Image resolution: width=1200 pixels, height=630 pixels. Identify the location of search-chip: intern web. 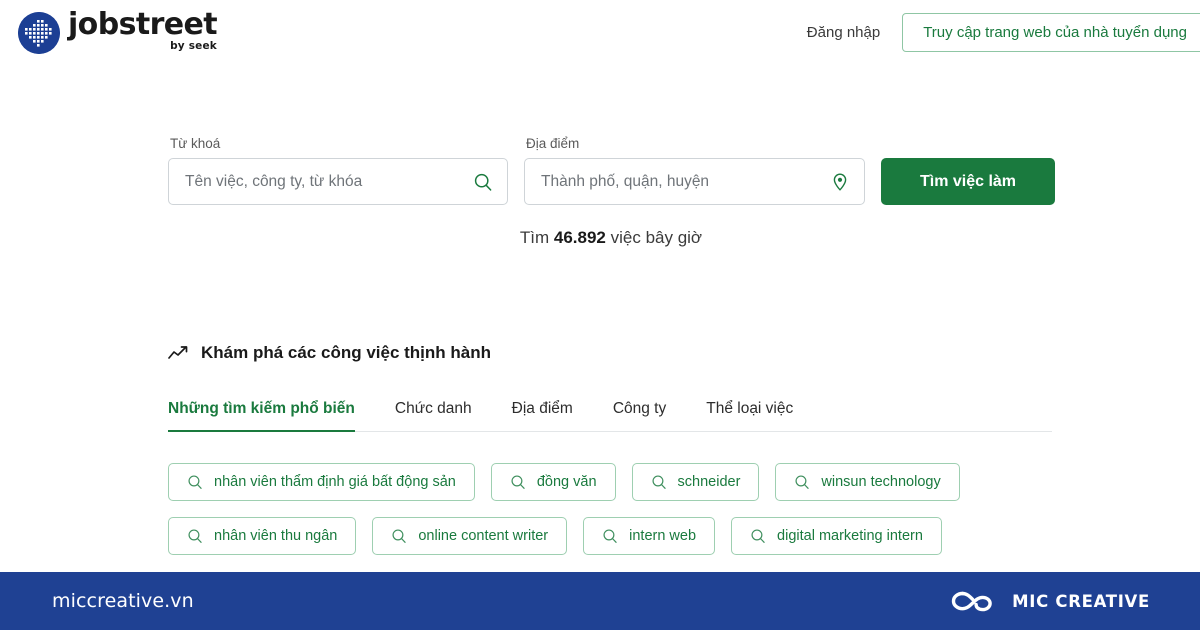
(649, 536).